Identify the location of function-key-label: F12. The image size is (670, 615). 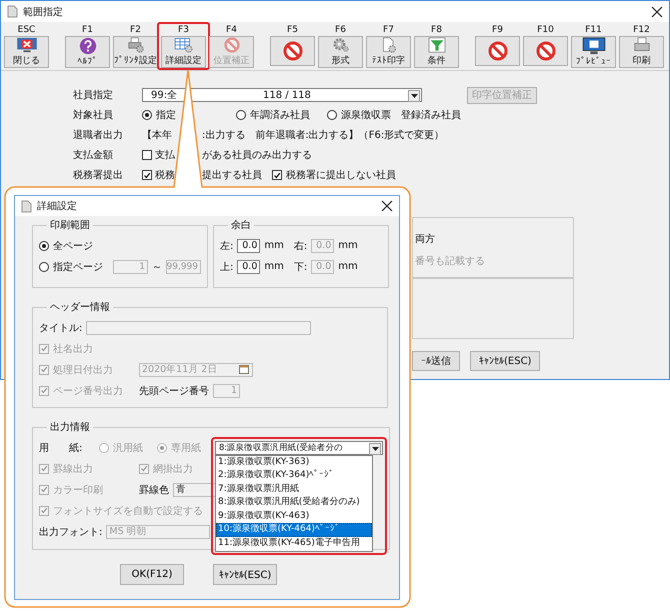
(641, 30).